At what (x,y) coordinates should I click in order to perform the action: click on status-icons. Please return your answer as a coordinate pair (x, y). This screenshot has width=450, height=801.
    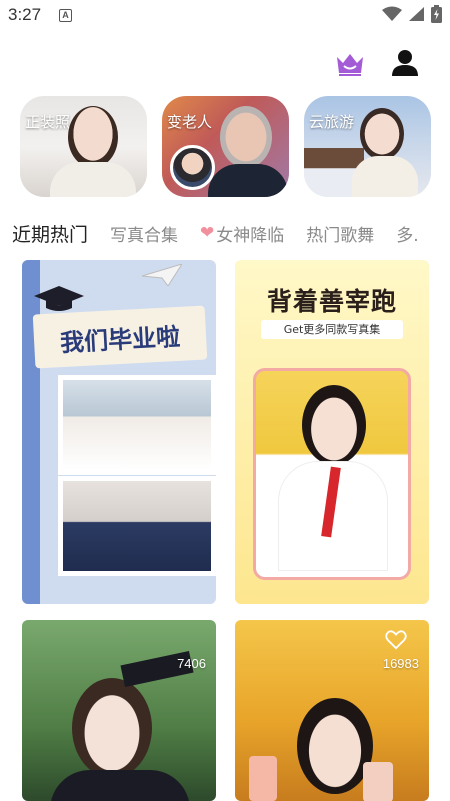
    Looking at the image, I should click on (412, 14).